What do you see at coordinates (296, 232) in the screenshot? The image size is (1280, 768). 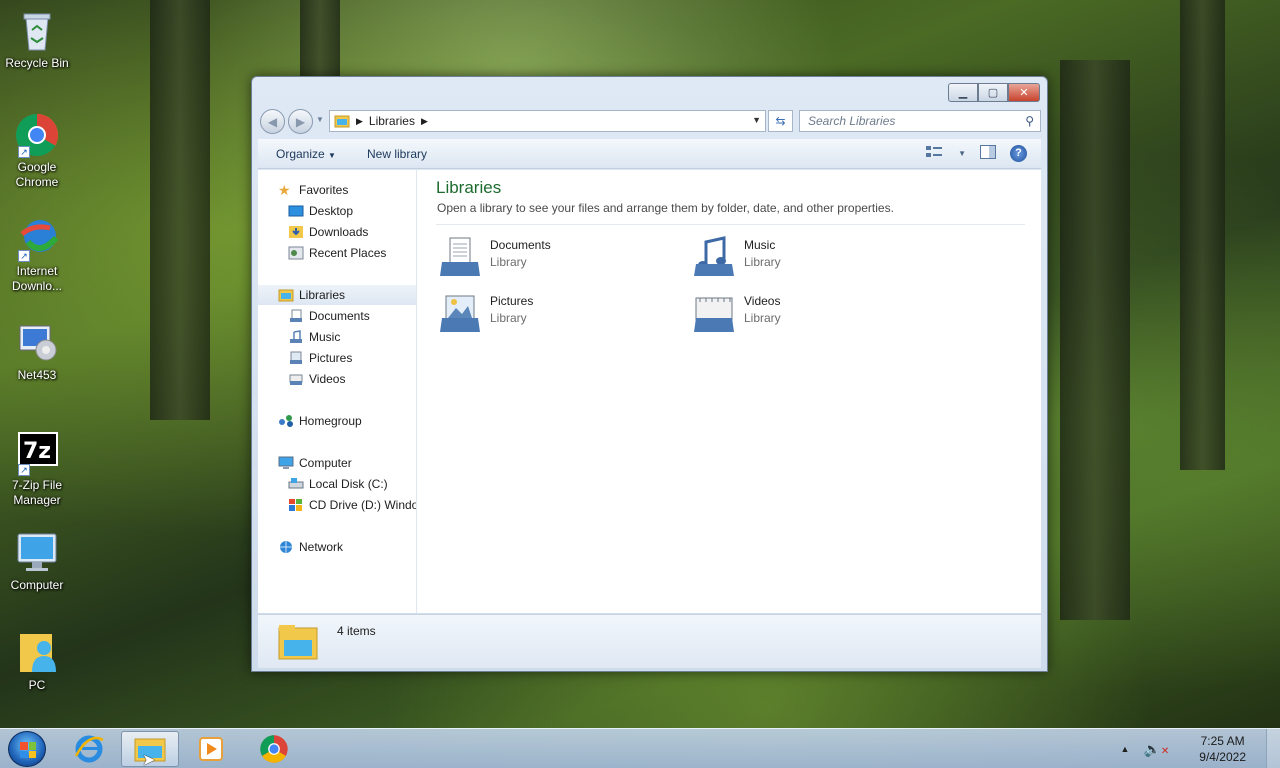 I see `downloads-icon` at bounding box center [296, 232].